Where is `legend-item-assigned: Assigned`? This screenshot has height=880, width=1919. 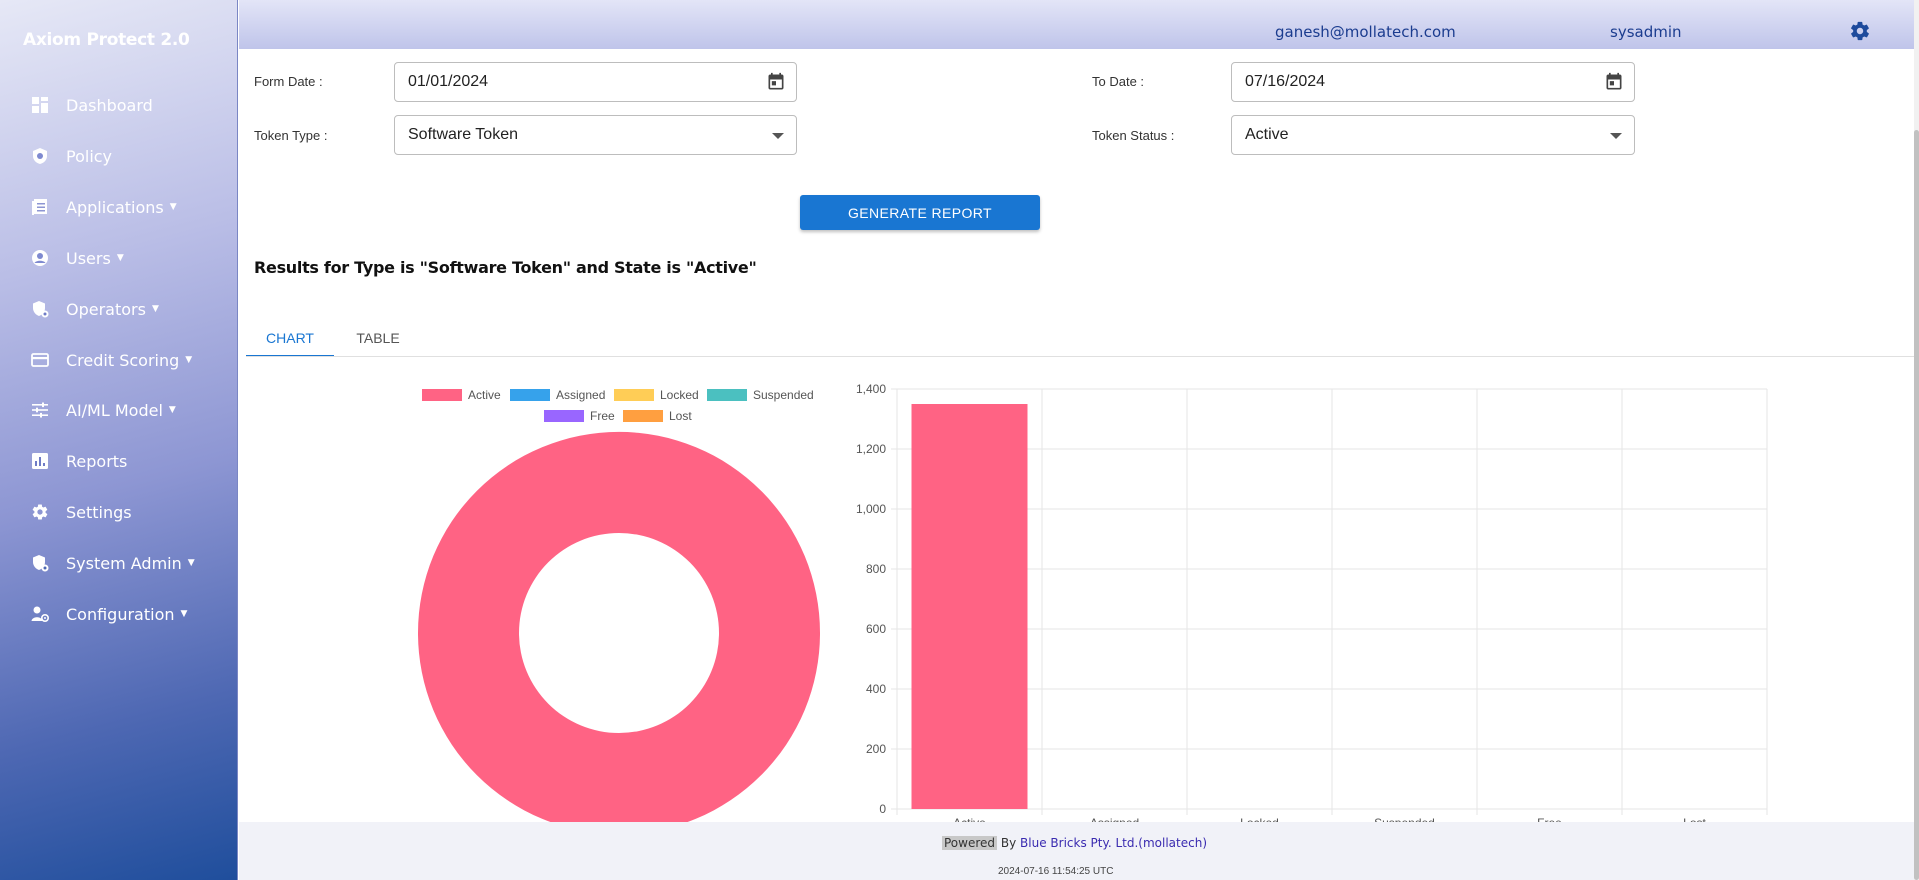 legend-item-assigned: Assigned is located at coordinates (557, 395).